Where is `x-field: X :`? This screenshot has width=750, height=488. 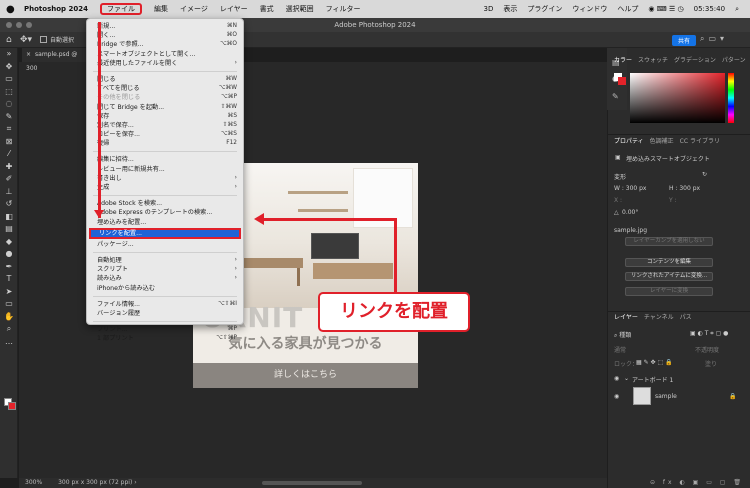 x-field: X : is located at coordinates (618, 200).